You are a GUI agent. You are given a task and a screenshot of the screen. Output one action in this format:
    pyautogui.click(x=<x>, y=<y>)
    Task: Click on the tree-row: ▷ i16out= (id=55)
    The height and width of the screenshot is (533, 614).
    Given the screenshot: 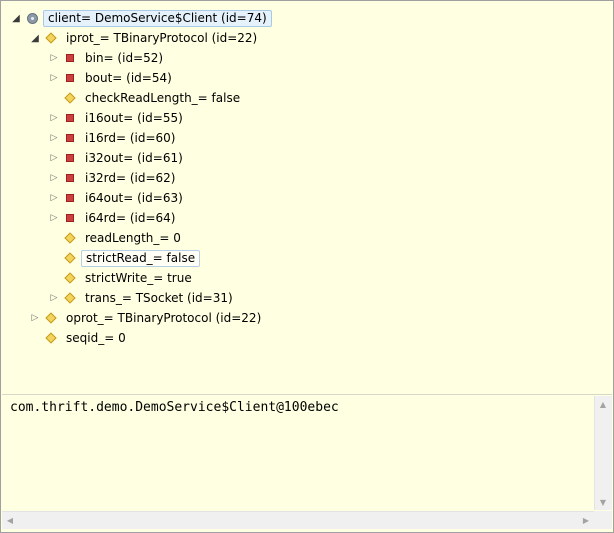 What is the action you would take?
    pyautogui.click(x=116, y=118)
    